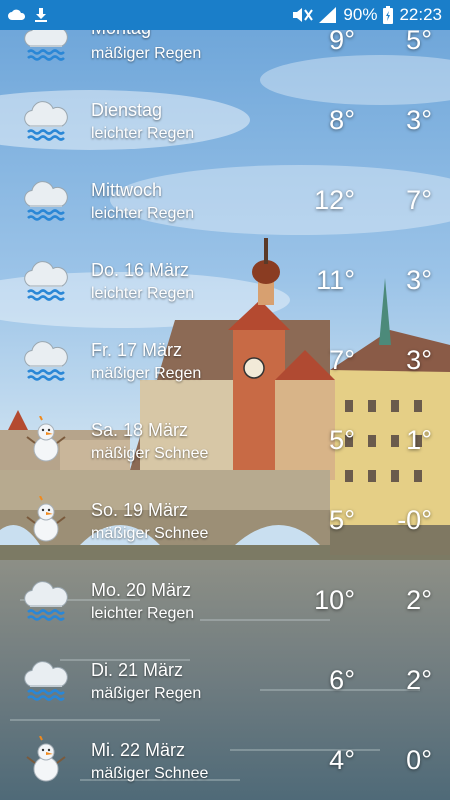 The image size is (450, 800). Describe the element at coordinates (41, 15) in the screenshot. I see `download-icon` at that location.